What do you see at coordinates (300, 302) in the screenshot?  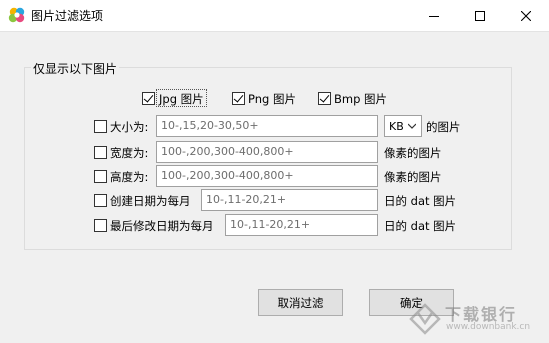 I see `cancel-filter-button: 取消过滤` at bounding box center [300, 302].